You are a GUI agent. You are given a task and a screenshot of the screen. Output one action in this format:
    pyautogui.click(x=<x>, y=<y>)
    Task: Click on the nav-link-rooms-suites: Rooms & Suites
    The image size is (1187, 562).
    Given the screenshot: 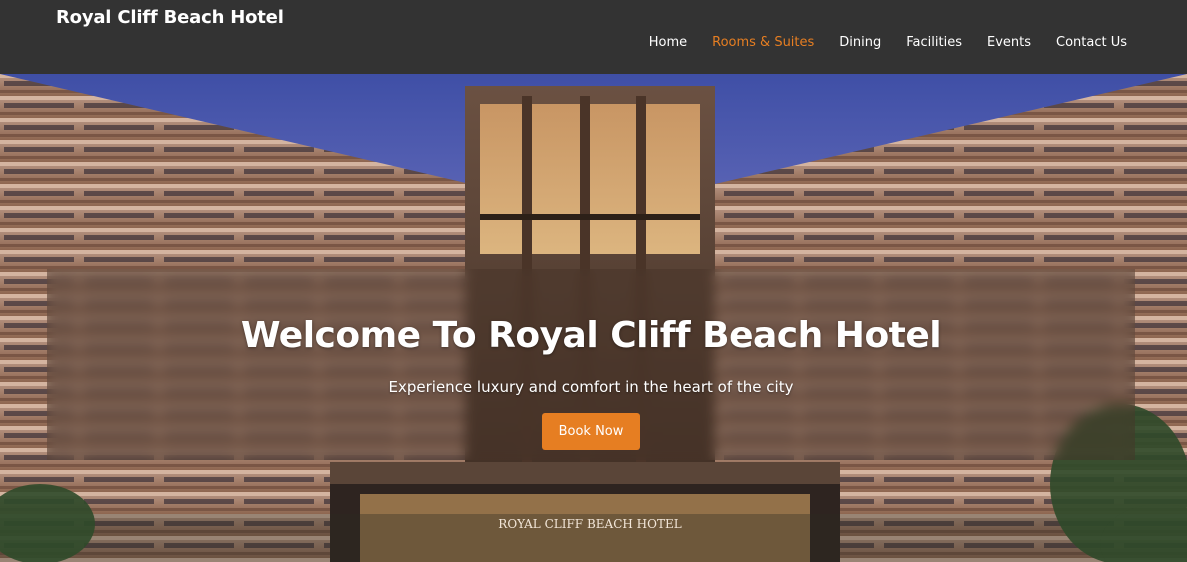 What is the action you would take?
    pyautogui.click(x=763, y=42)
    